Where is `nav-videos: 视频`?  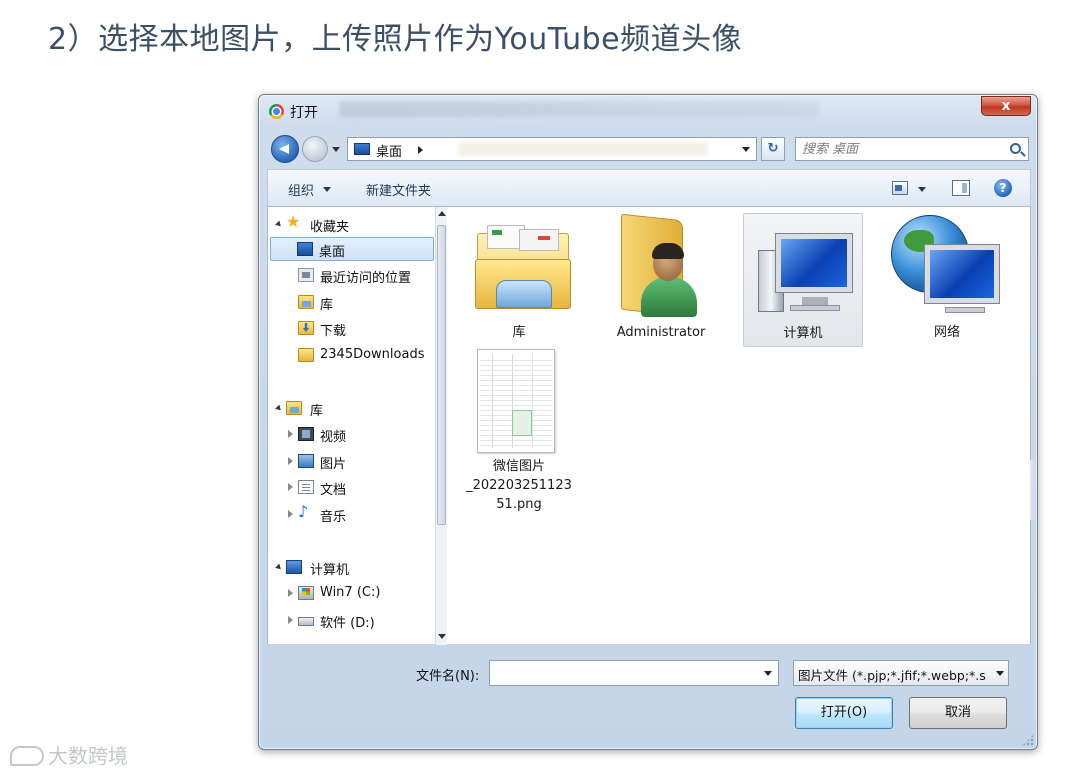 nav-videos: 视频 is located at coordinates (352, 435).